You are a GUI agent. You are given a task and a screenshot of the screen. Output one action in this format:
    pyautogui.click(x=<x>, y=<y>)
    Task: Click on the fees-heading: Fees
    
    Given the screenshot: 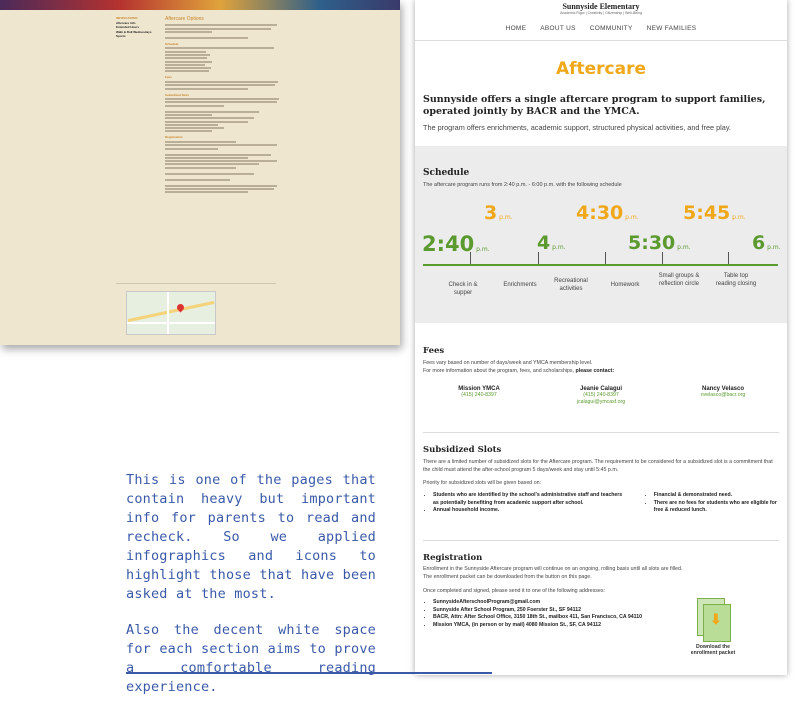 What is the action you would take?
    pyautogui.click(x=434, y=351)
    